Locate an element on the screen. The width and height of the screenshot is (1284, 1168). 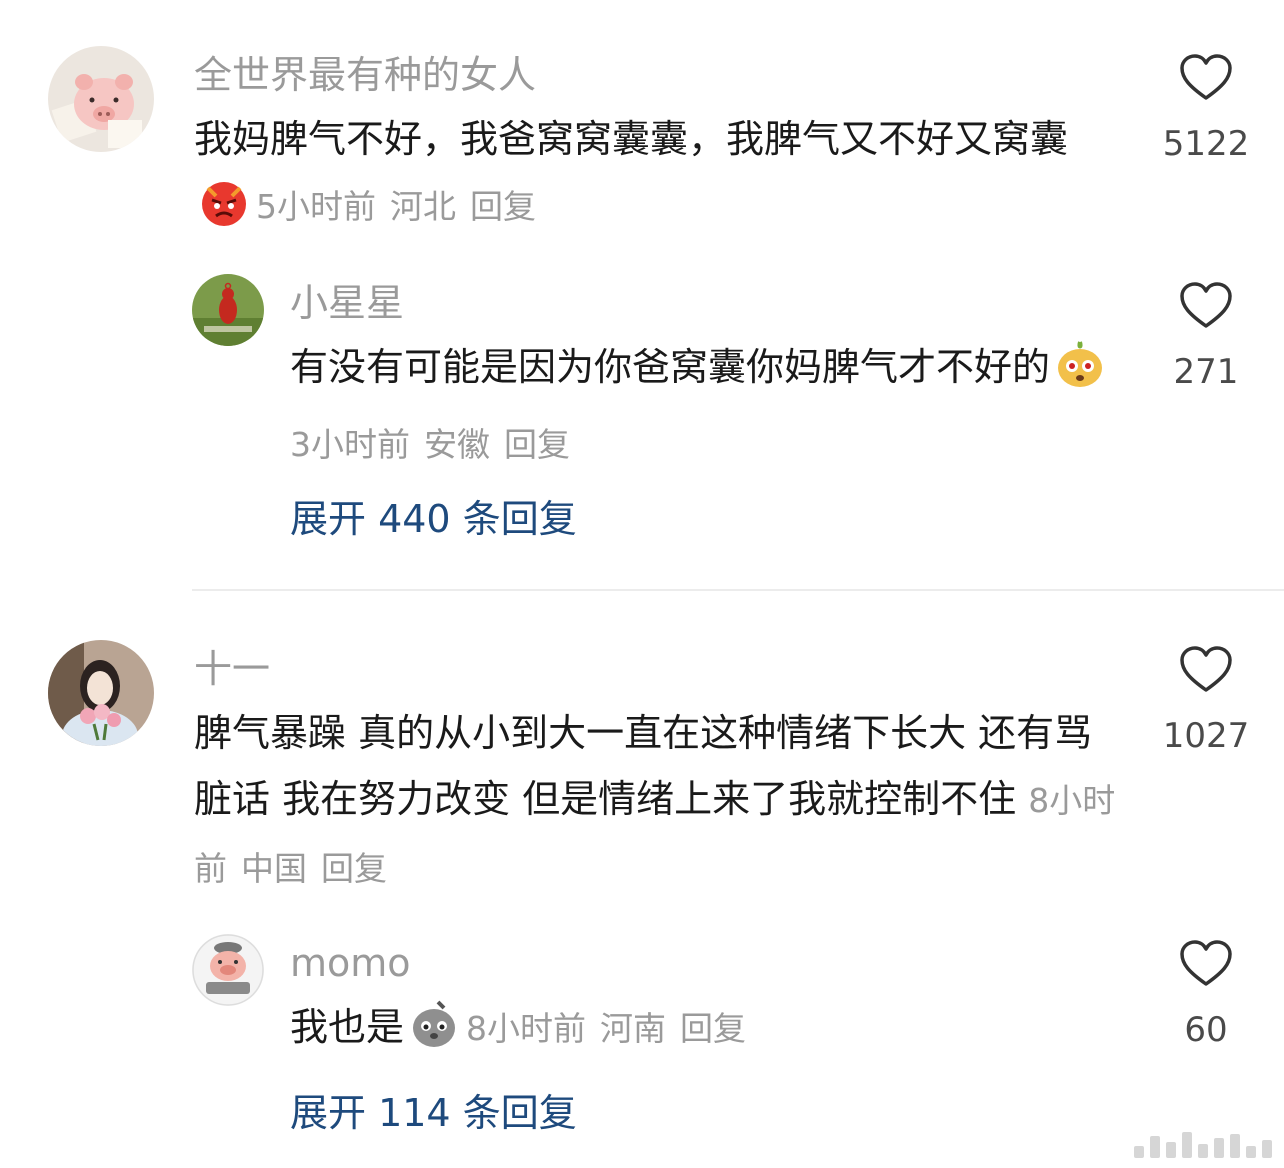
reply-meta: 8小时前 河南 回复 is located at coordinates (613, 1028).